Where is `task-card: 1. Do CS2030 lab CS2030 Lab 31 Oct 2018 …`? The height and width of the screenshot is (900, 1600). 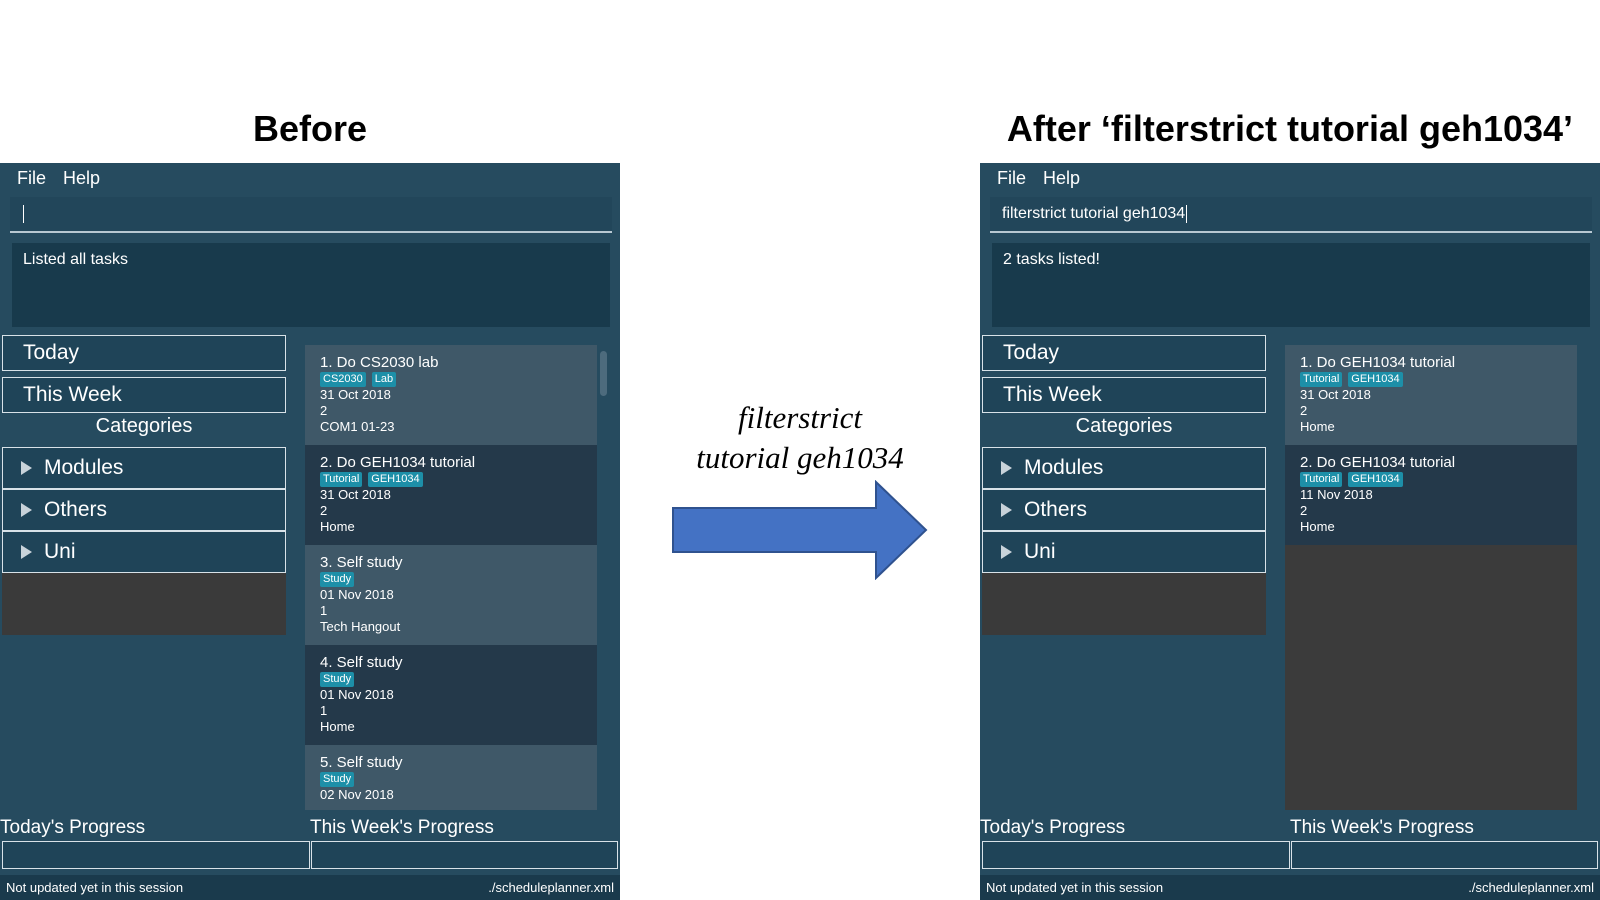 task-card: 1. Do CS2030 lab CS2030 Lab 31 Oct 2018 … is located at coordinates (451, 395).